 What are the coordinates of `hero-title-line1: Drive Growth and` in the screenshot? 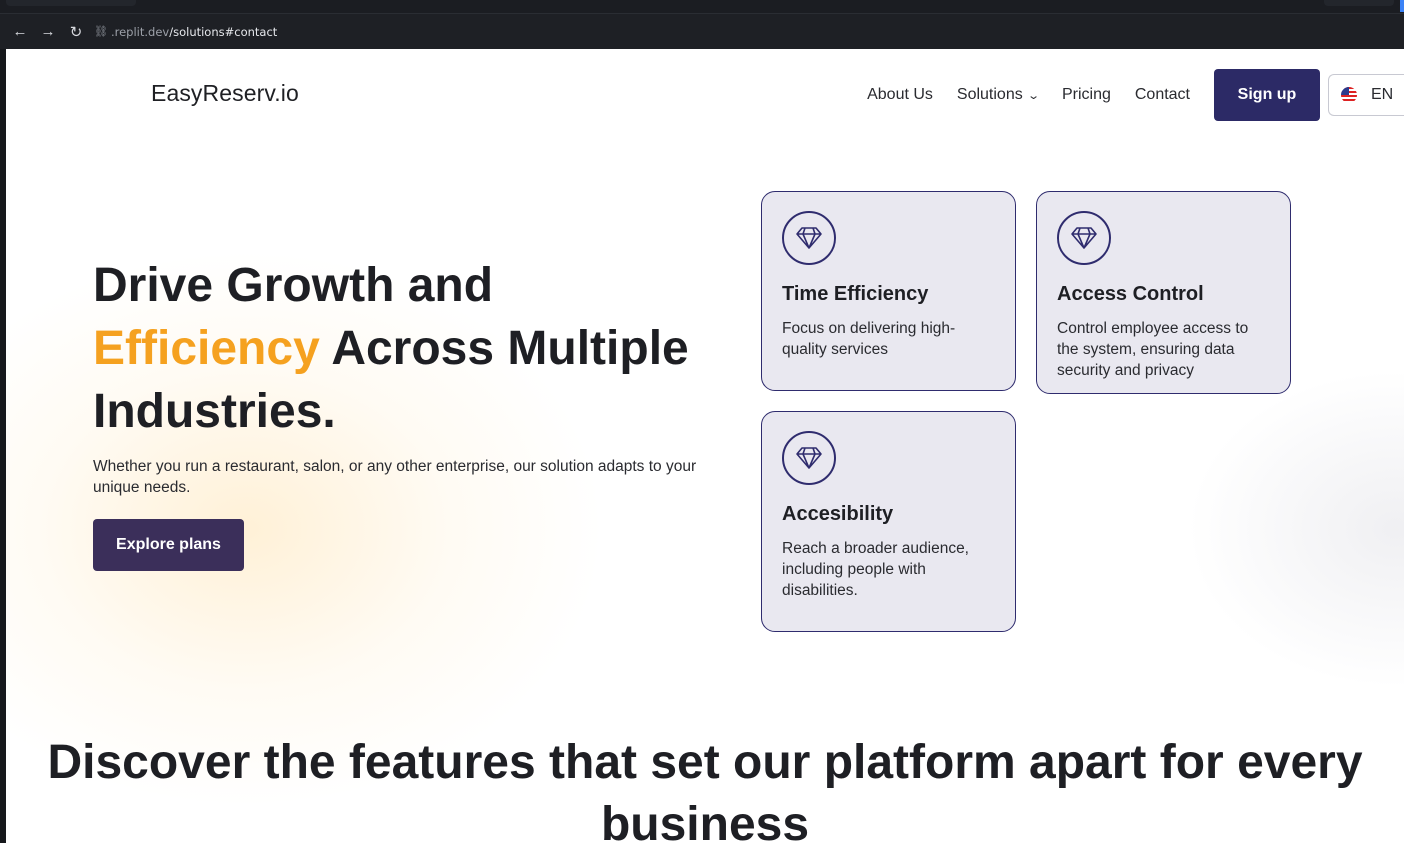 It's located at (293, 285).